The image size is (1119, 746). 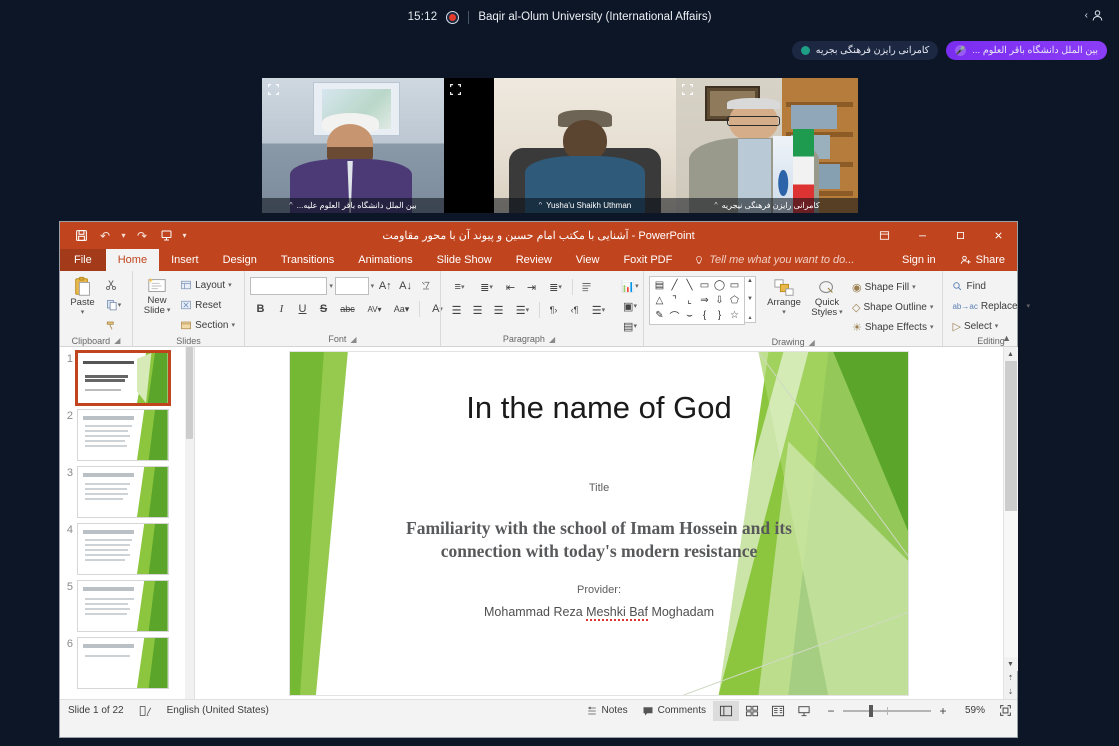 I want to click on shape-freeform-icon: ✎, so click(x=659, y=315).